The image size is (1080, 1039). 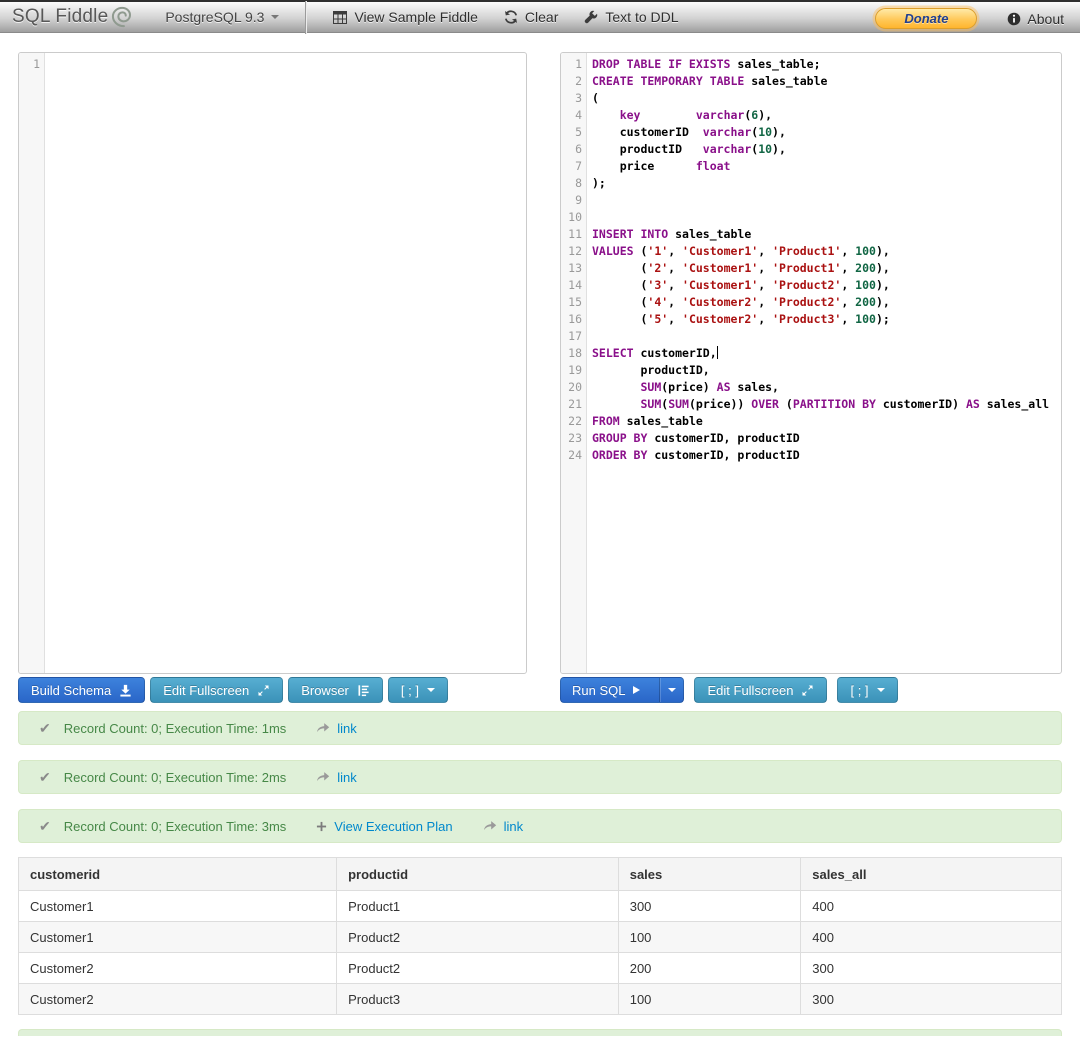 I want to click on line-number: 24, so click(x=575, y=455).